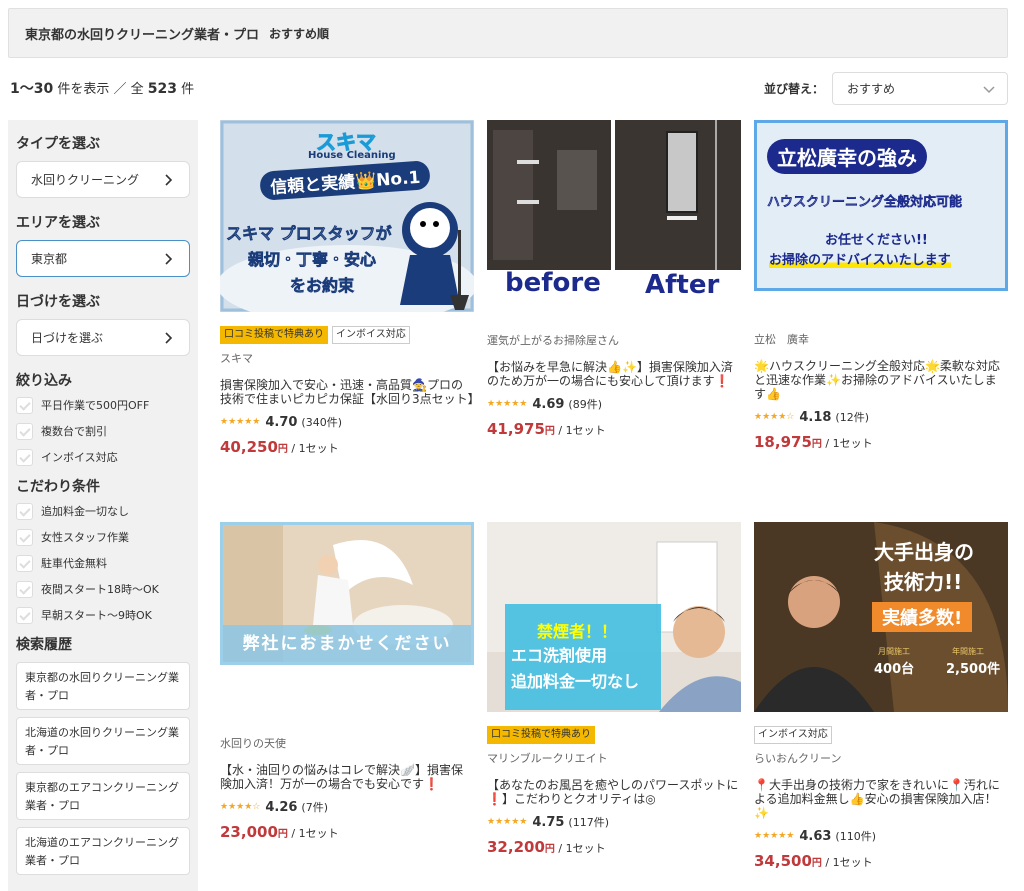 The width and height of the screenshot is (1024, 891). I want to click on filter-checkbox: 複数台で割引, so click(103, 431).